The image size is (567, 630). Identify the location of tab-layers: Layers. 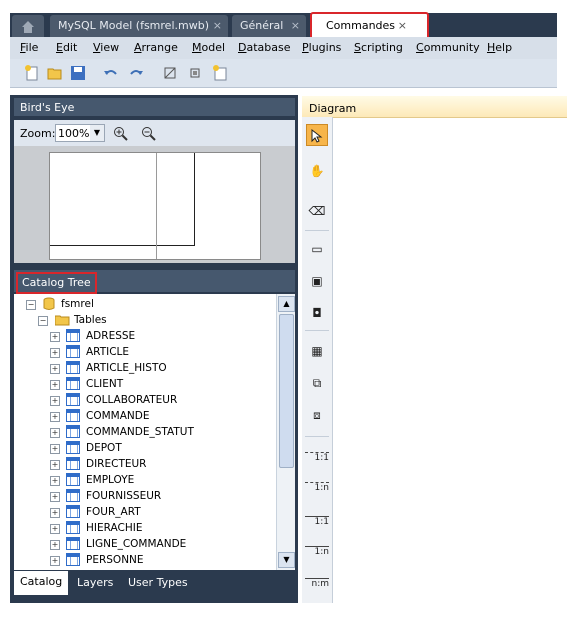
(95, 582).